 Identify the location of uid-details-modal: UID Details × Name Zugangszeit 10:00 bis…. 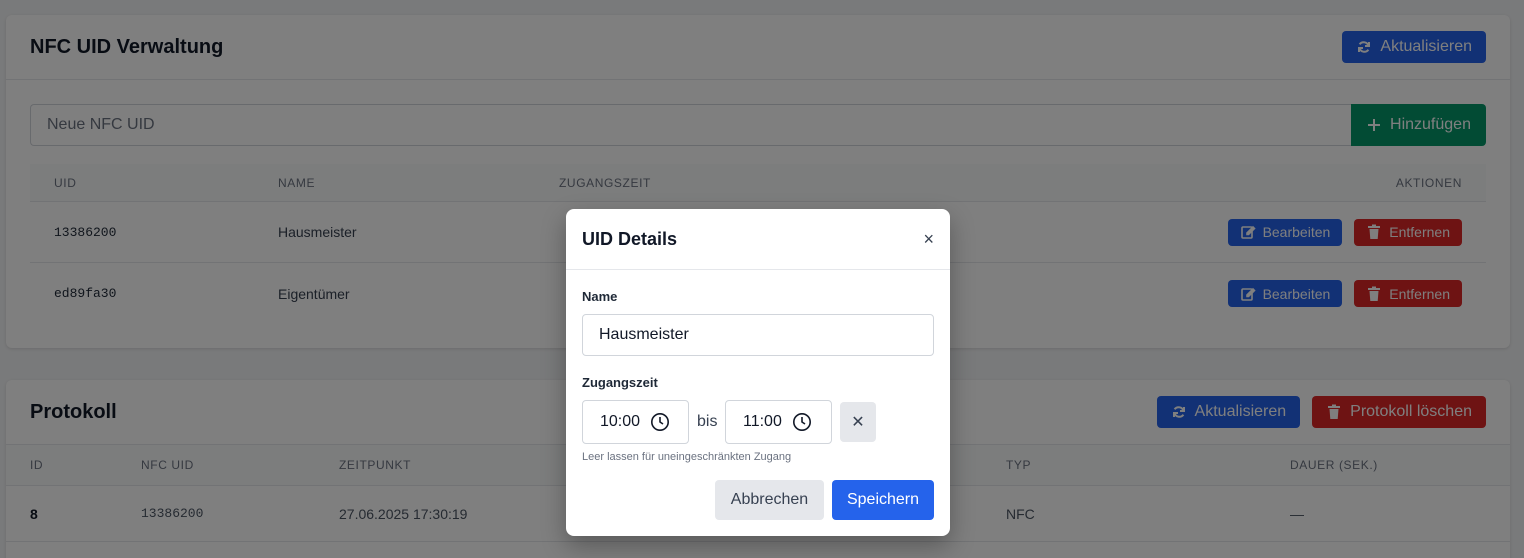
(758, 372).